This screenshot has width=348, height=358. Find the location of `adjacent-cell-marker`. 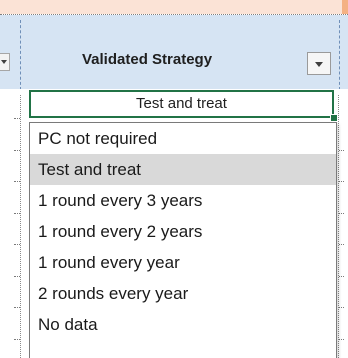

adjacent-cell-marker is located at coordinates (345, 7).